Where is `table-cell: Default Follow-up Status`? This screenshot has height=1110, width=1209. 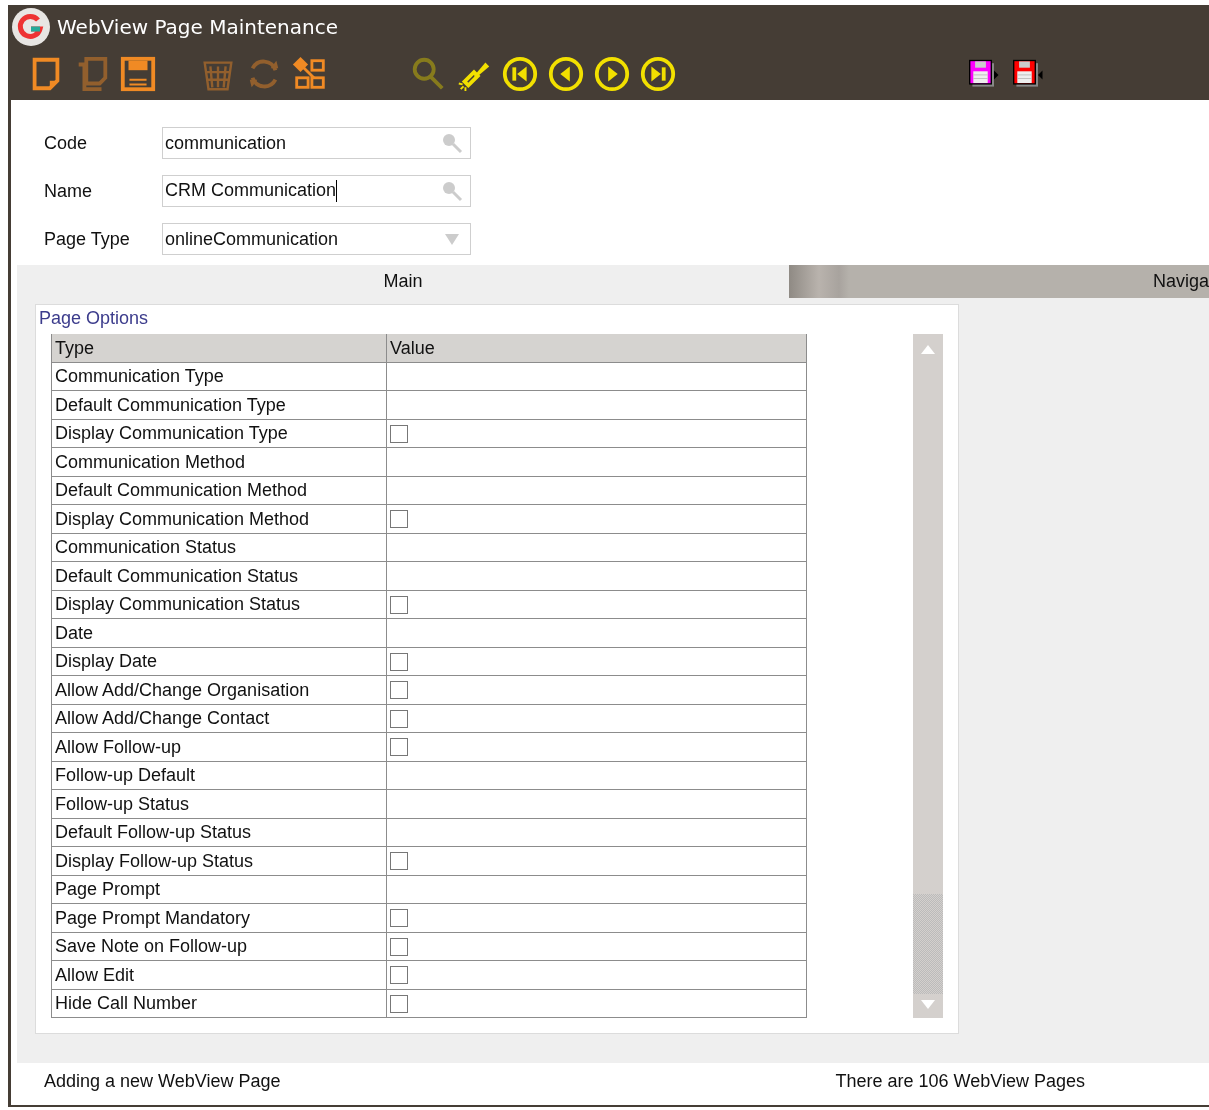 table-cell: Default Follow-up Status is located at coordinates (219, 832).